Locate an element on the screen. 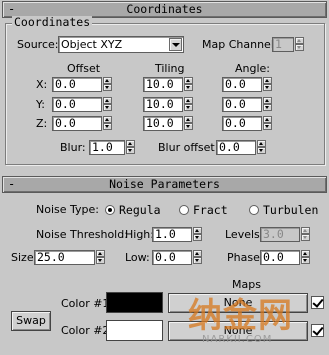 Image resolution: width=329 pixels, height=355 pixels. offset-x-field: 0.0 is located at coordinates (77, 84).